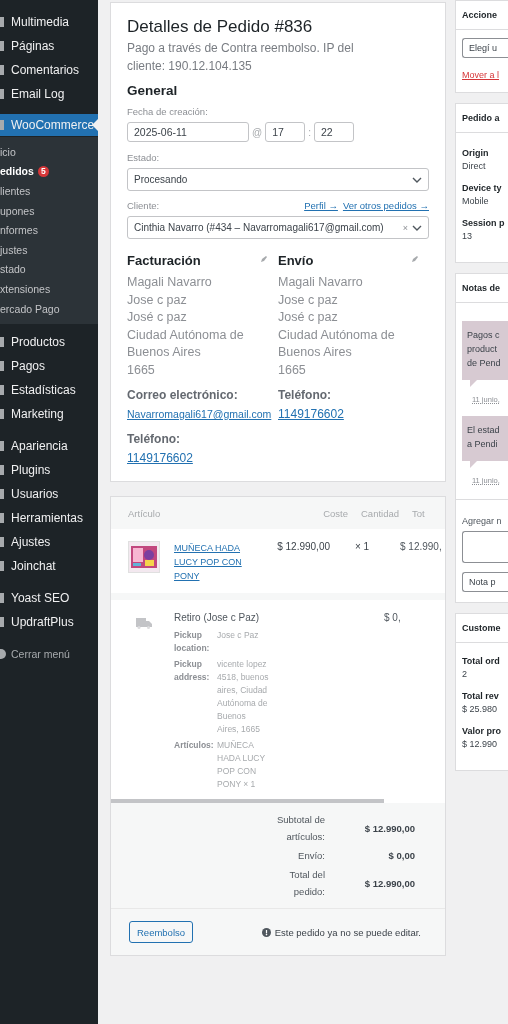  What do you see at coordinates (49, 566) in the screenshot?
I see `sidebar-item: Joinchat` at bounding box center [49, 566].